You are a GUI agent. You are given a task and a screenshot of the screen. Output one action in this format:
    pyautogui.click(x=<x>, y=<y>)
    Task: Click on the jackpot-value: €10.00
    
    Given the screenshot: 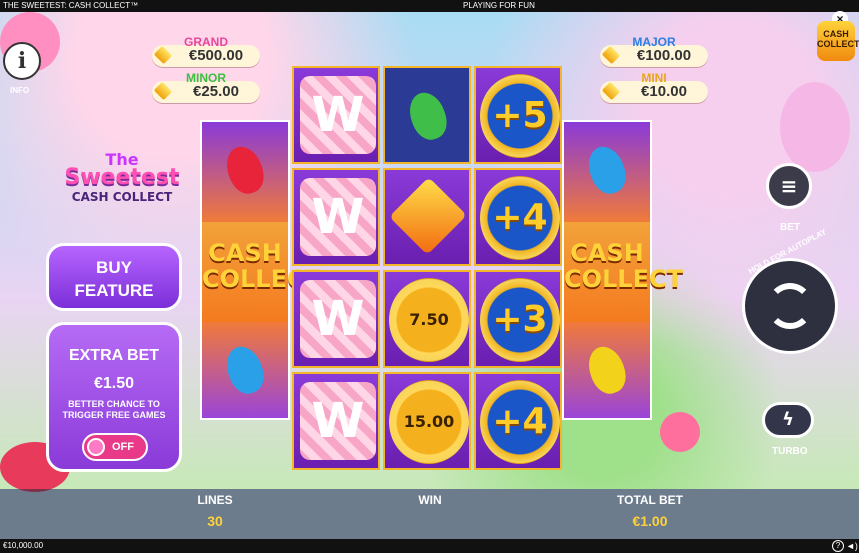 What is the action you would take?
    pyautogui.click(x=664, y=91)
    